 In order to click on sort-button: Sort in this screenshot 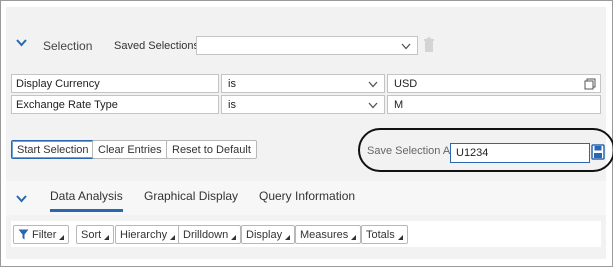, I will do `click(95, 234)`.